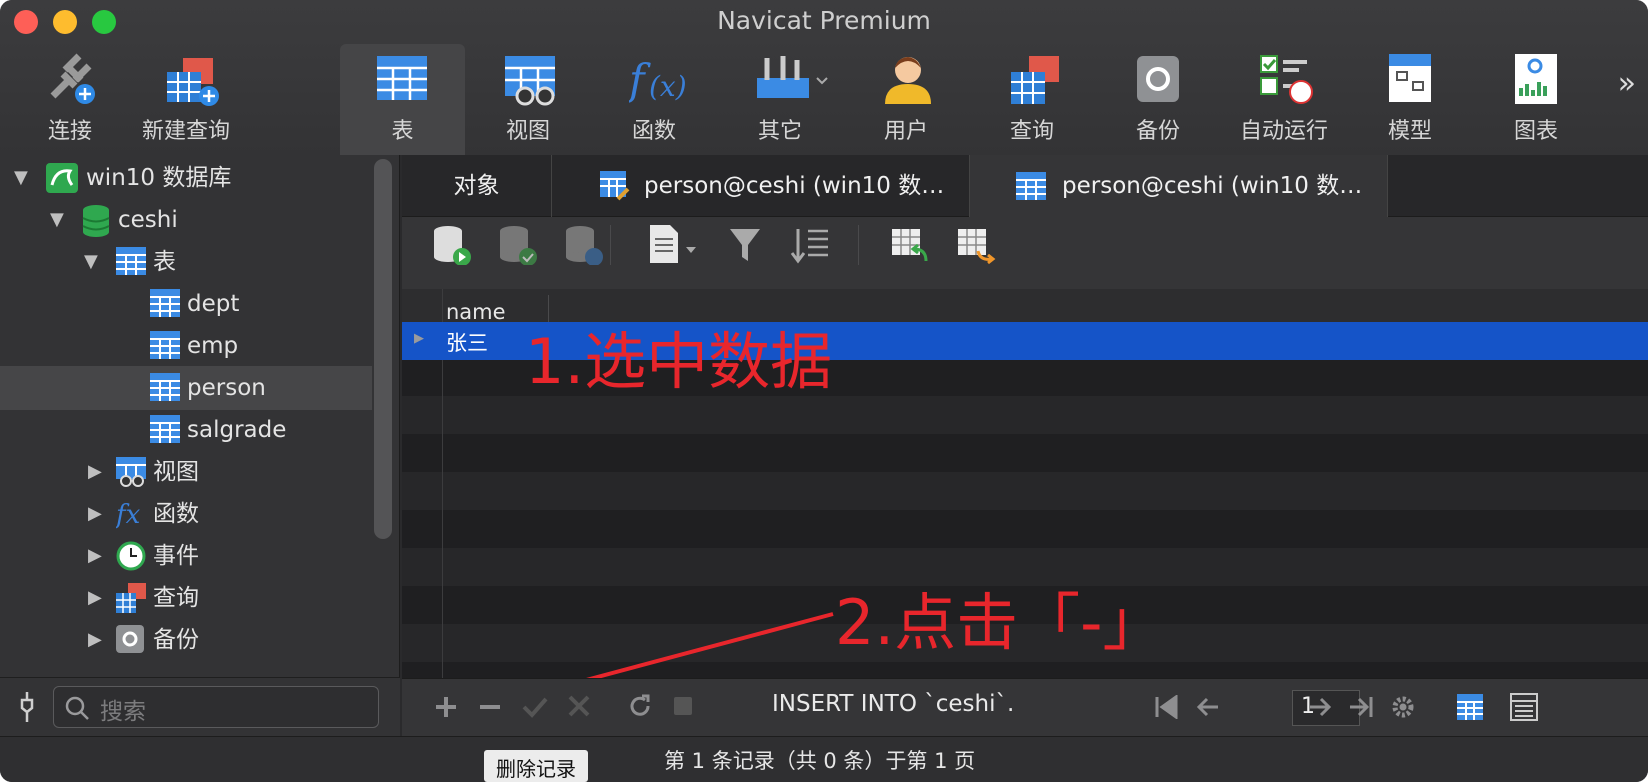 This screenshot has height=782, width=1648. Describe the element at coordinates (27, 707) in the screenshot. I see `connection-filter-icon` at that location.